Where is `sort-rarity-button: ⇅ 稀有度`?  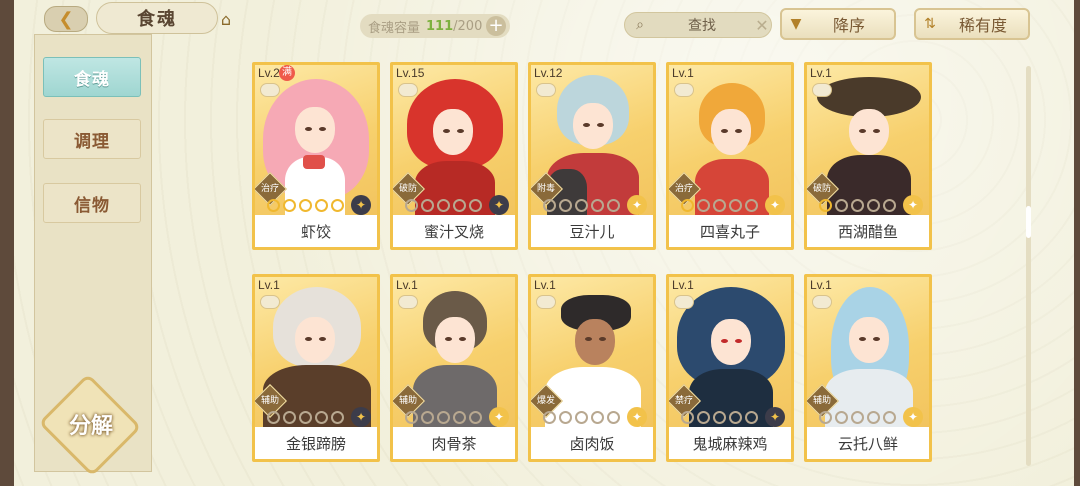
sort-rarity-button: ⇅ 稀有度 is located at coordinates (972, 24).